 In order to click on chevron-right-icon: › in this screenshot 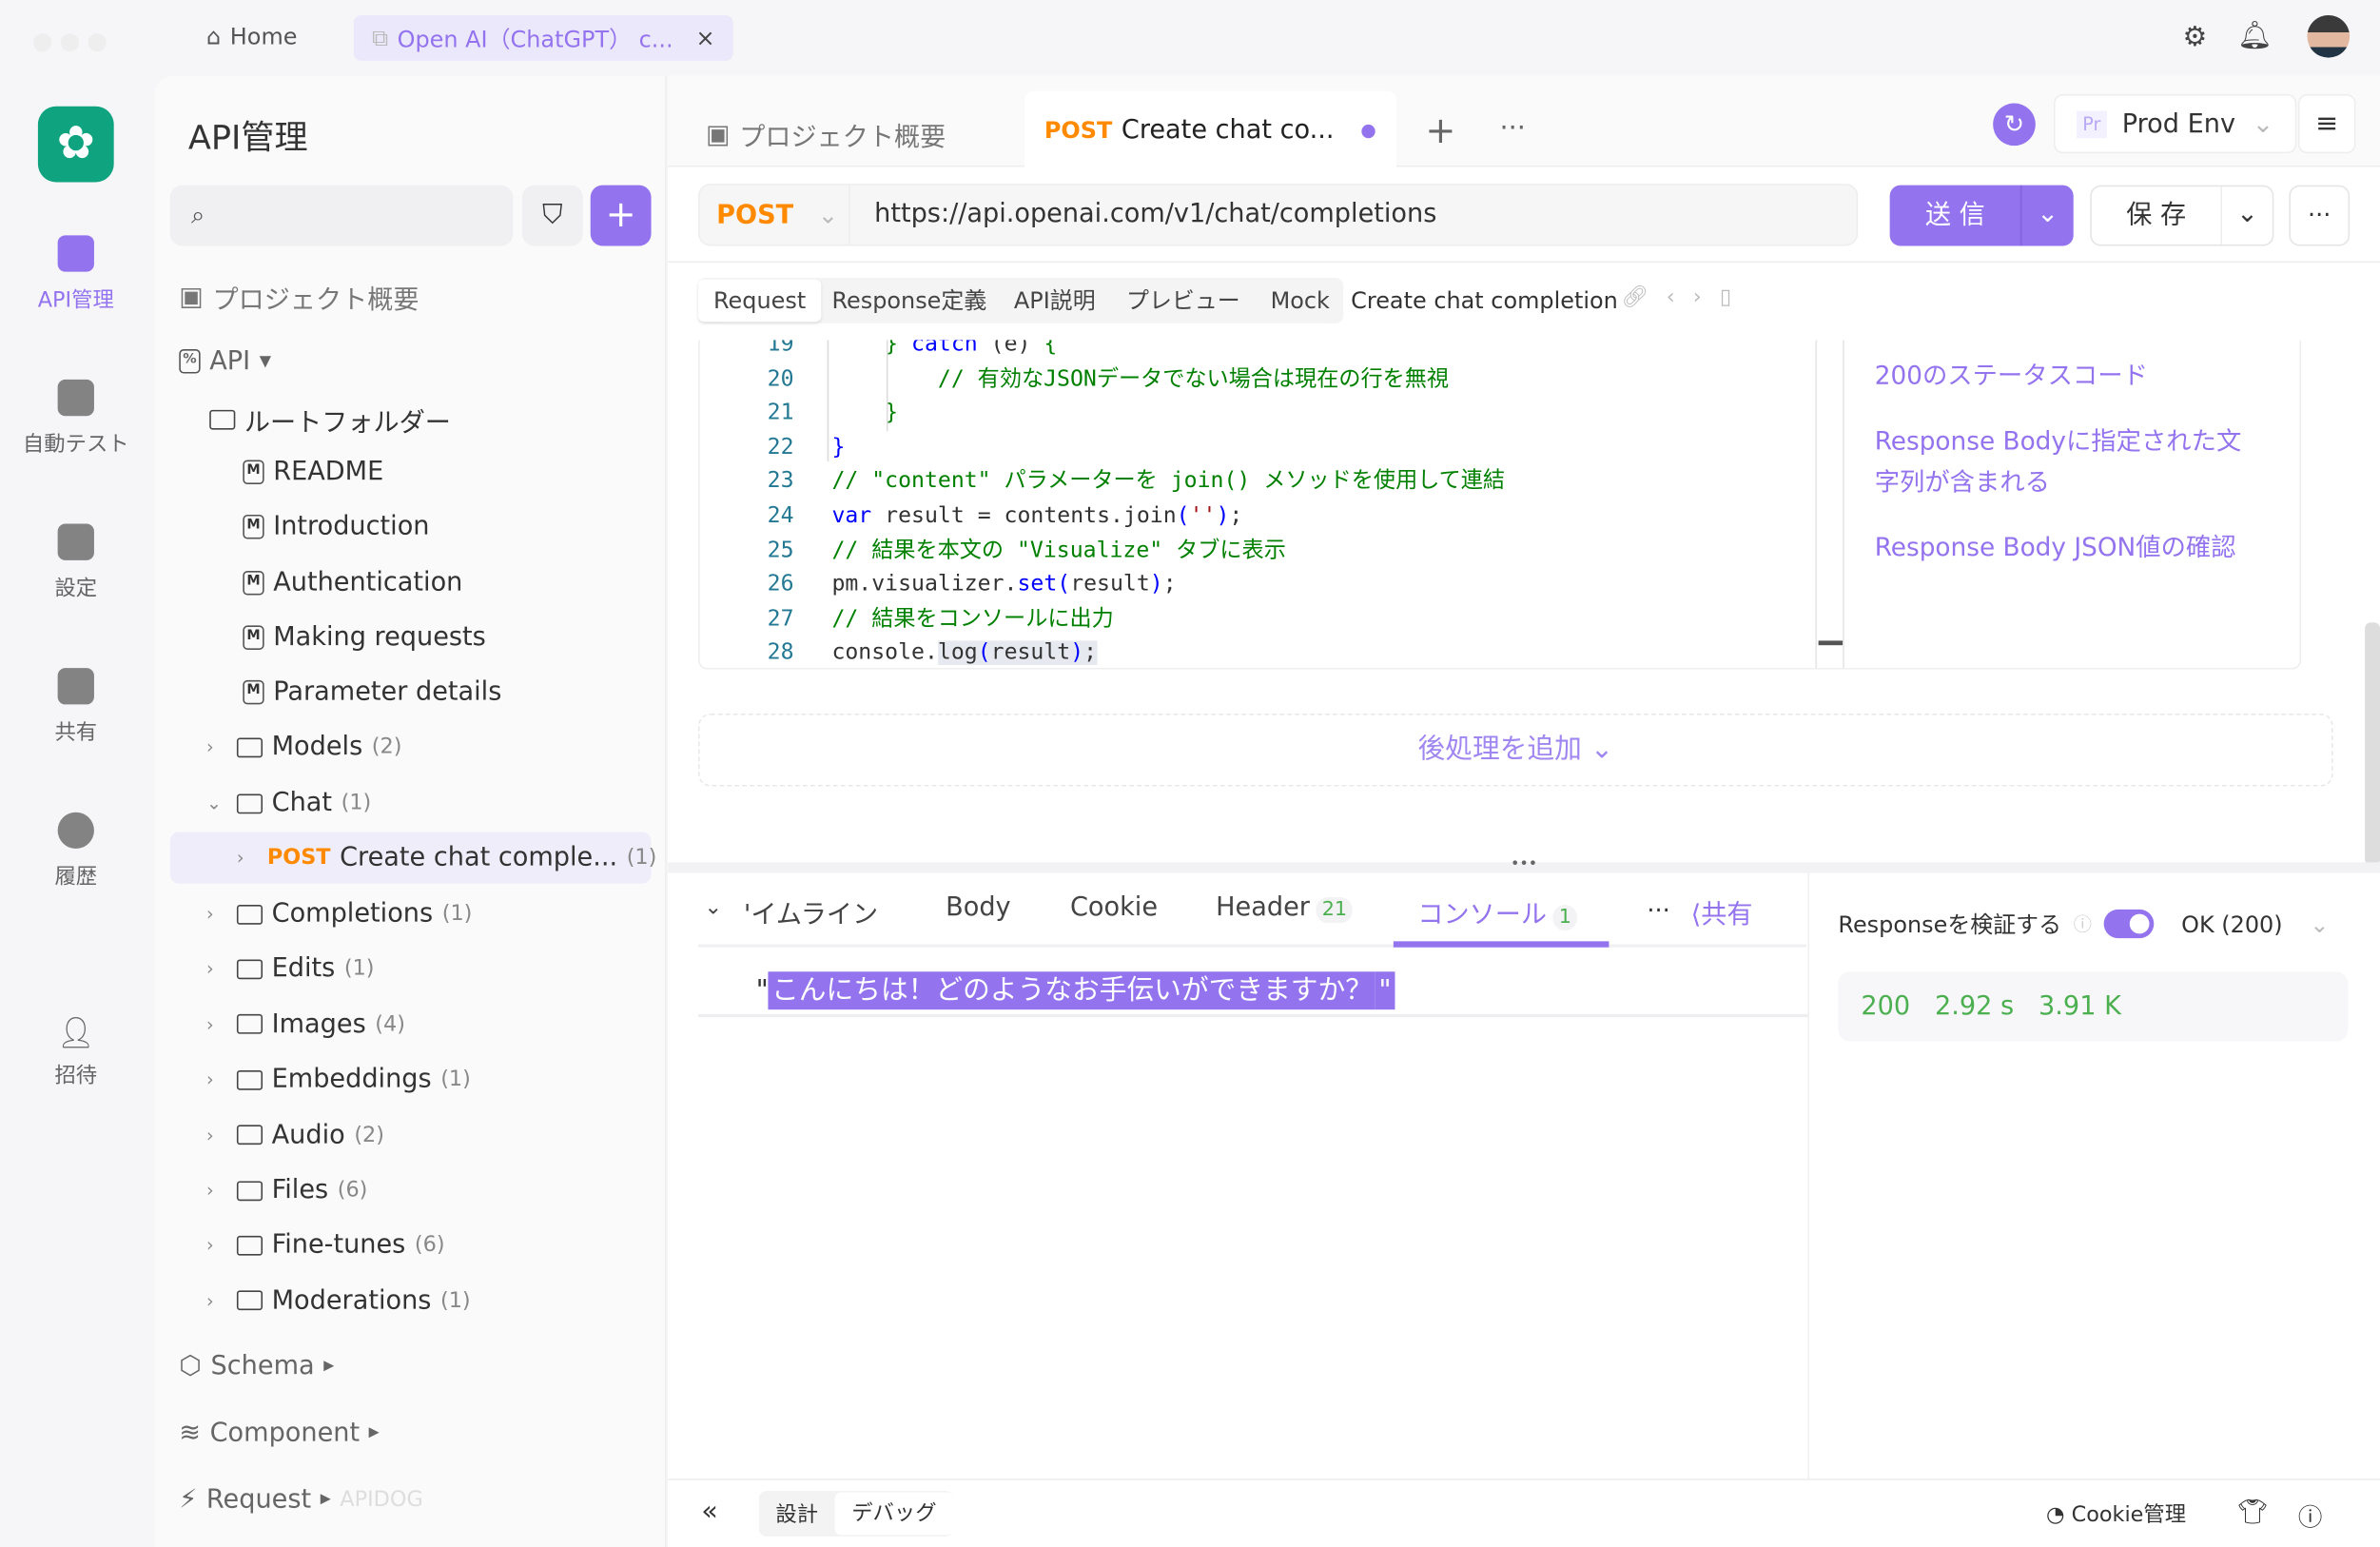, I will do `click(210, 1245)`.